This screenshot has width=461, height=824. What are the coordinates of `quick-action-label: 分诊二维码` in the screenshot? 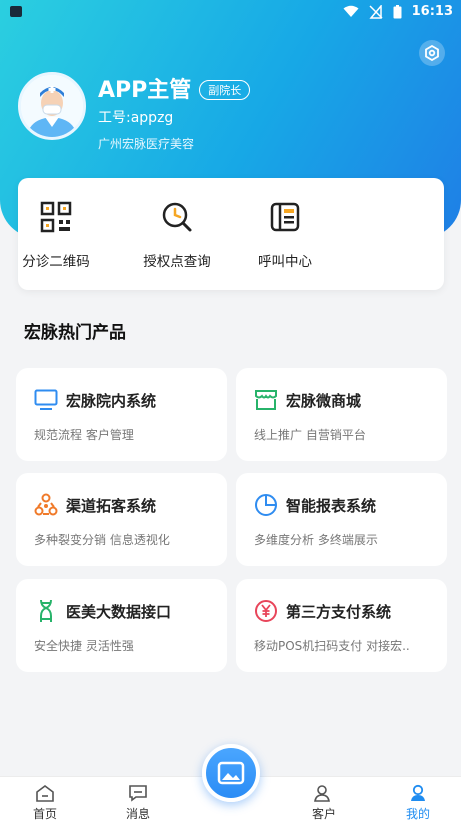 It's located at (56, 262).